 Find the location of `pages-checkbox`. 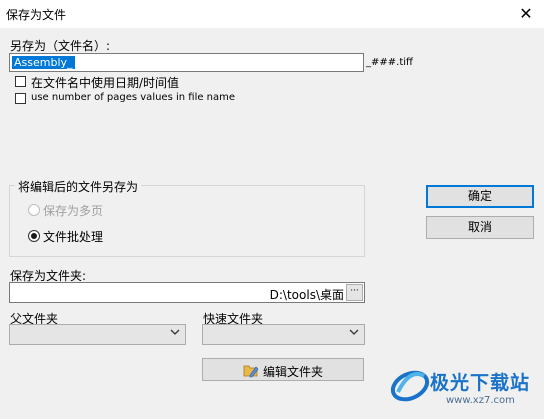

pages-checkbox is located at coordinates (20, 98).